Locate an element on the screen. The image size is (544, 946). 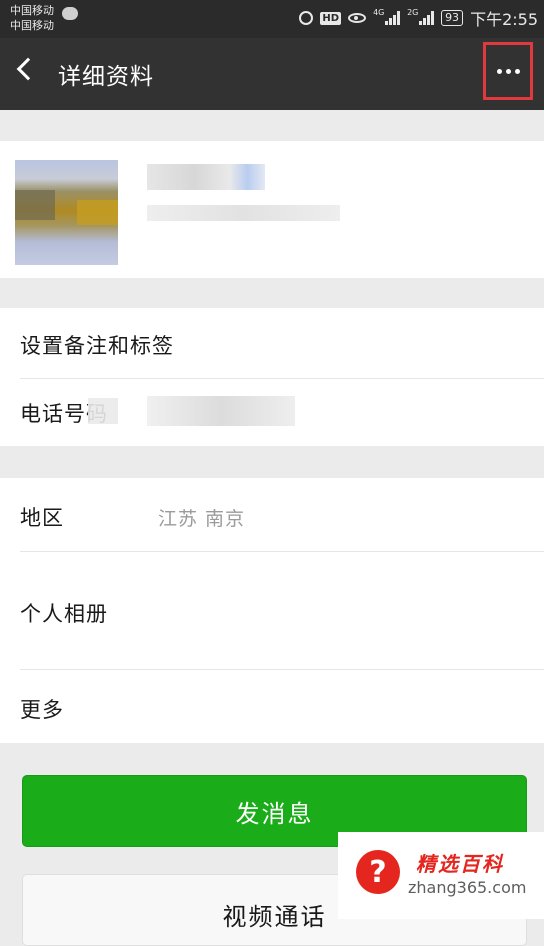
eye-icon is located at coordinates (357, 18).